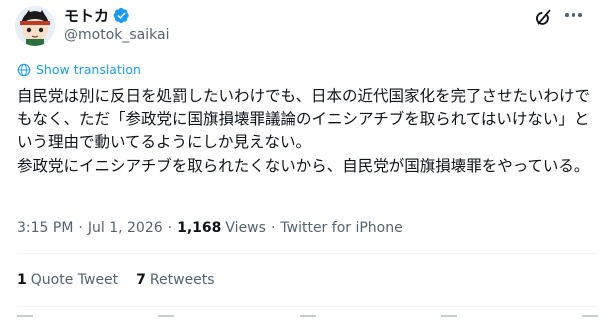  What do you see at coordinates (22, 280) in the screenshot?
I see `quote-count: 1` at bounding box center [22, 280].